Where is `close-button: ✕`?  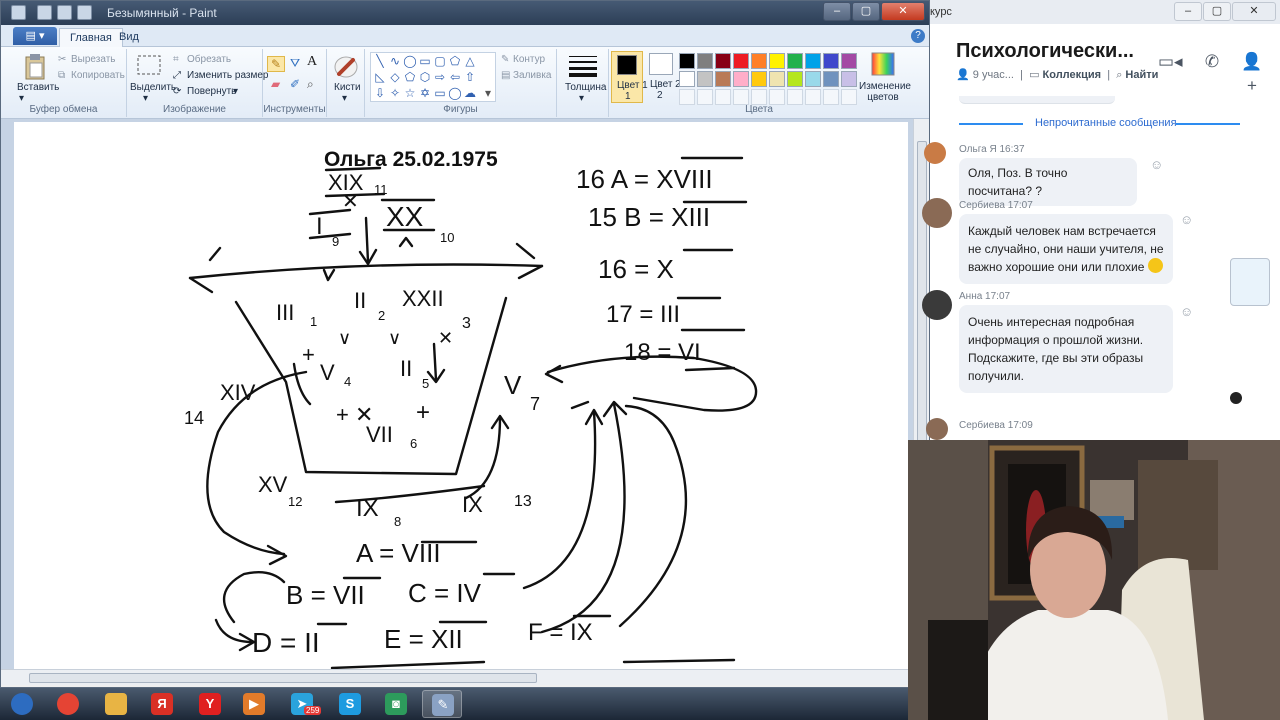
close-button: ✕ is located at coordinates (903, 11).